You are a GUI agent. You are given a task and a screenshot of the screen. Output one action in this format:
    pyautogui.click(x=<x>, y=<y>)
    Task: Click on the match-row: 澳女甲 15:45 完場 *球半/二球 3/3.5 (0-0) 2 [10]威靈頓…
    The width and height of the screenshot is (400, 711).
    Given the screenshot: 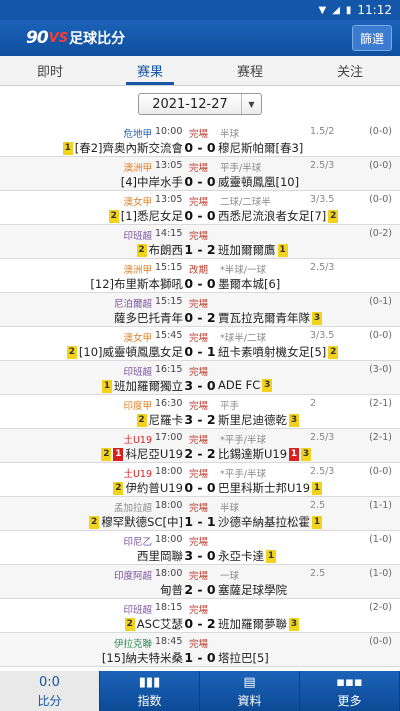 What is the action you would take?
    pyautogui.click(x=200, y=344)
    